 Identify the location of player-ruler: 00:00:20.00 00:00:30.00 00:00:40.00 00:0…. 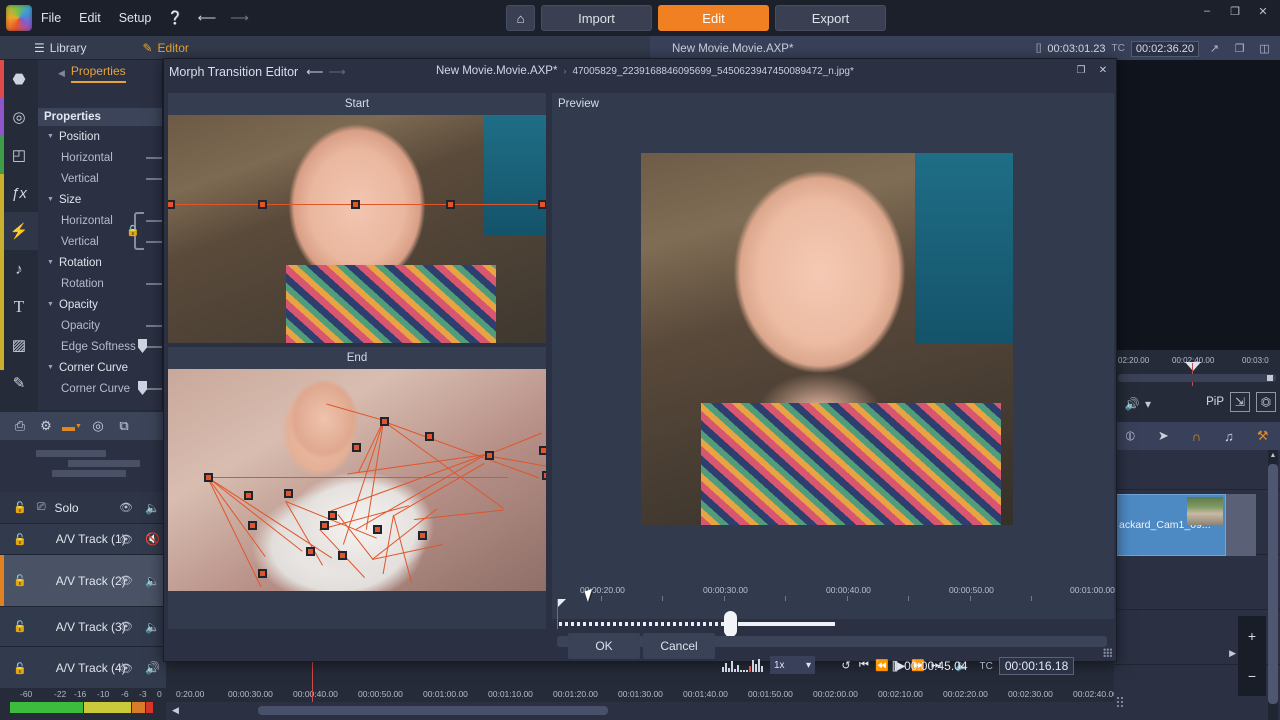
(835, 593).